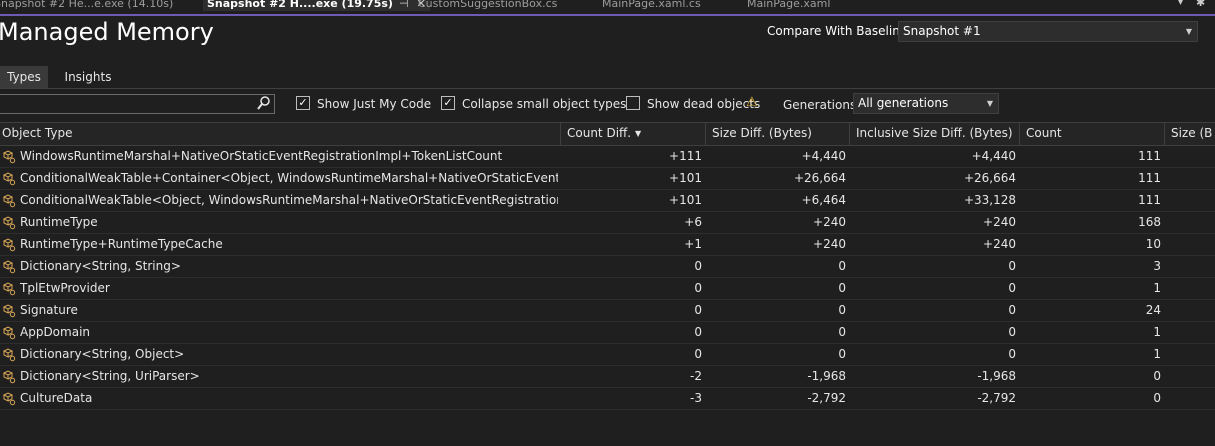  What do you see at coordinates (404, 5) in the screenshot?
I see `pin-icon: ⊣` at bounding box center [404, 5].